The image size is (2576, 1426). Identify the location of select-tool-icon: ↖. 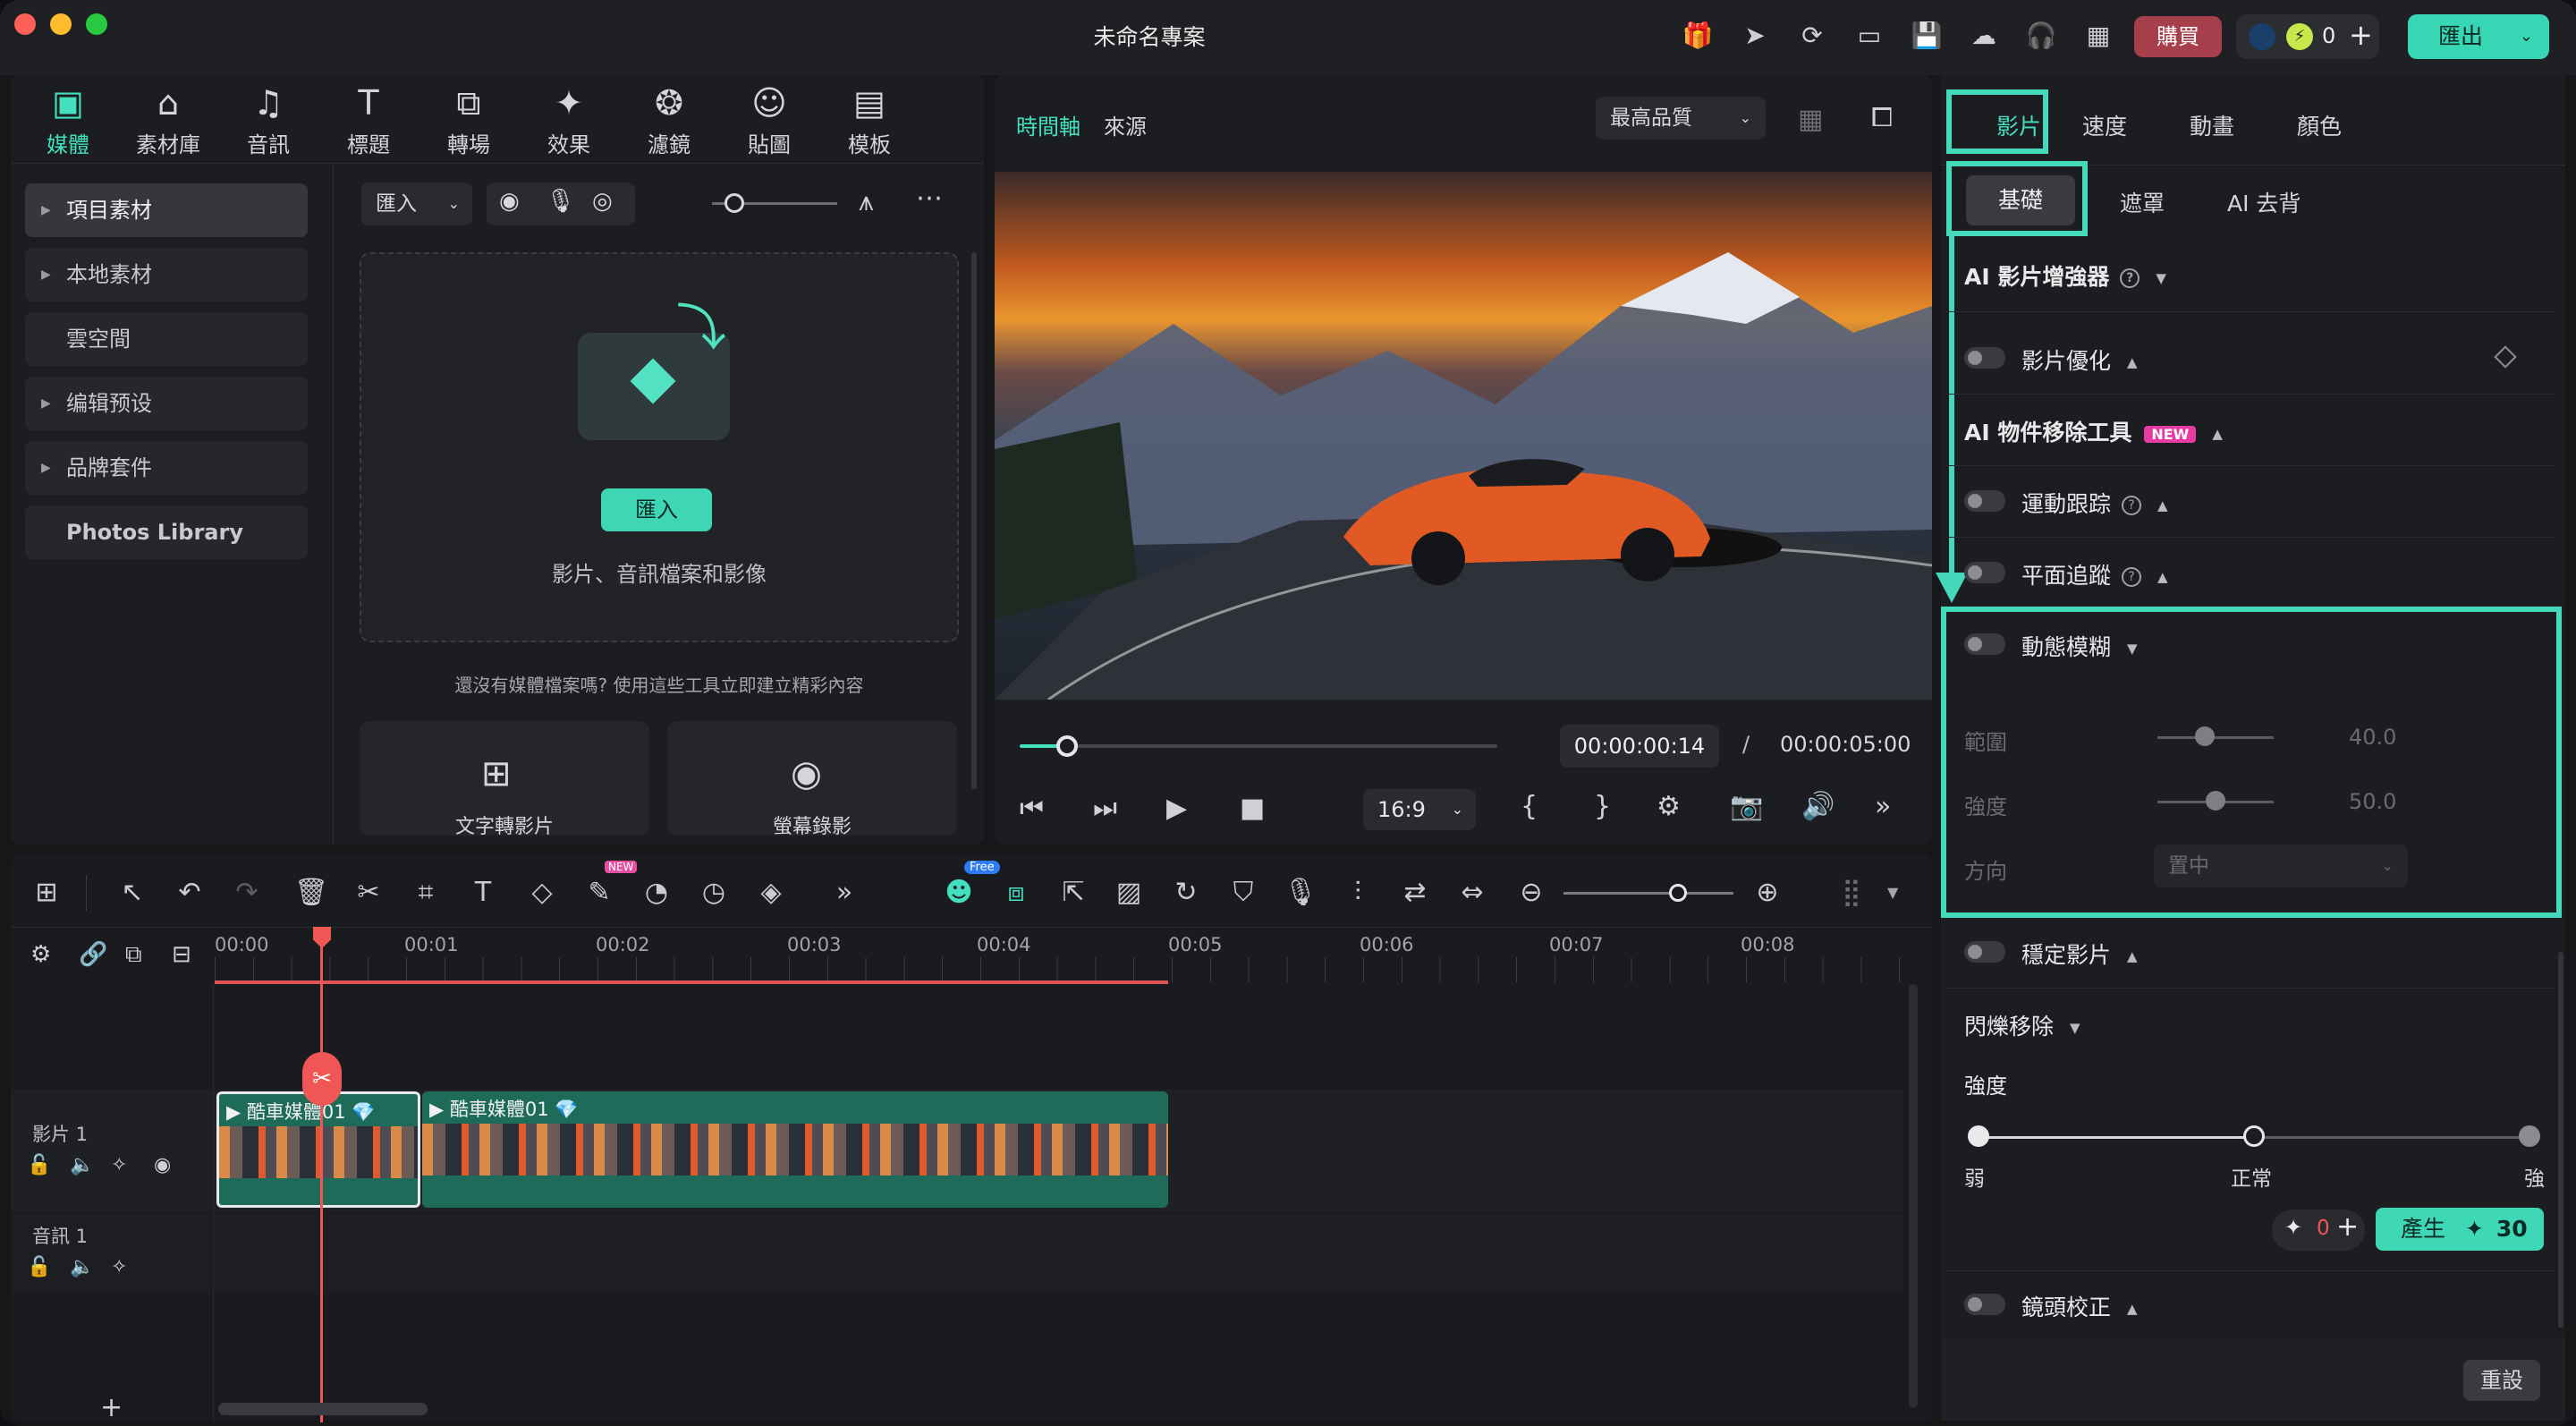
(132, 893).